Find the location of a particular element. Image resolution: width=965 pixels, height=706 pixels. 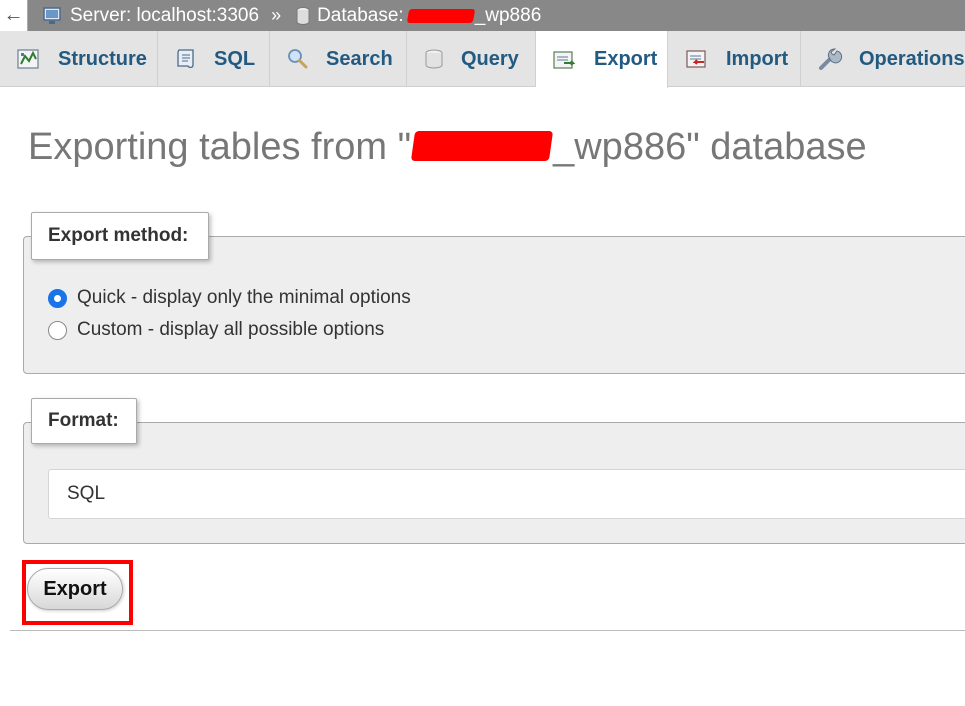

tab-import-label: Import is located at coordinates (757, 58).